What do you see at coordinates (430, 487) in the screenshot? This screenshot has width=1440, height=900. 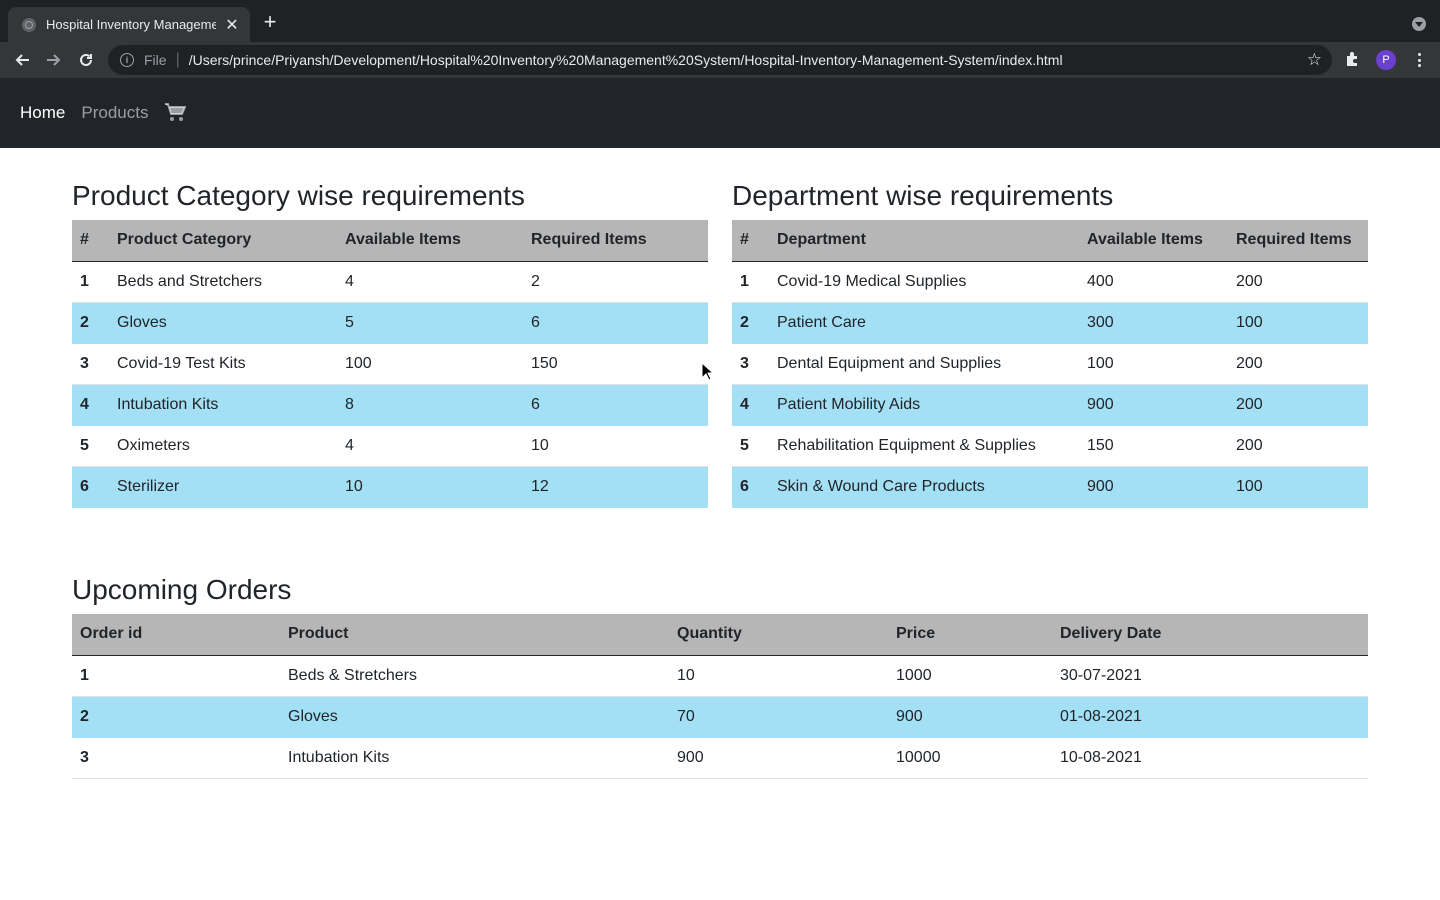 I see `cell-available: 10` at bounding box center [430, 487].